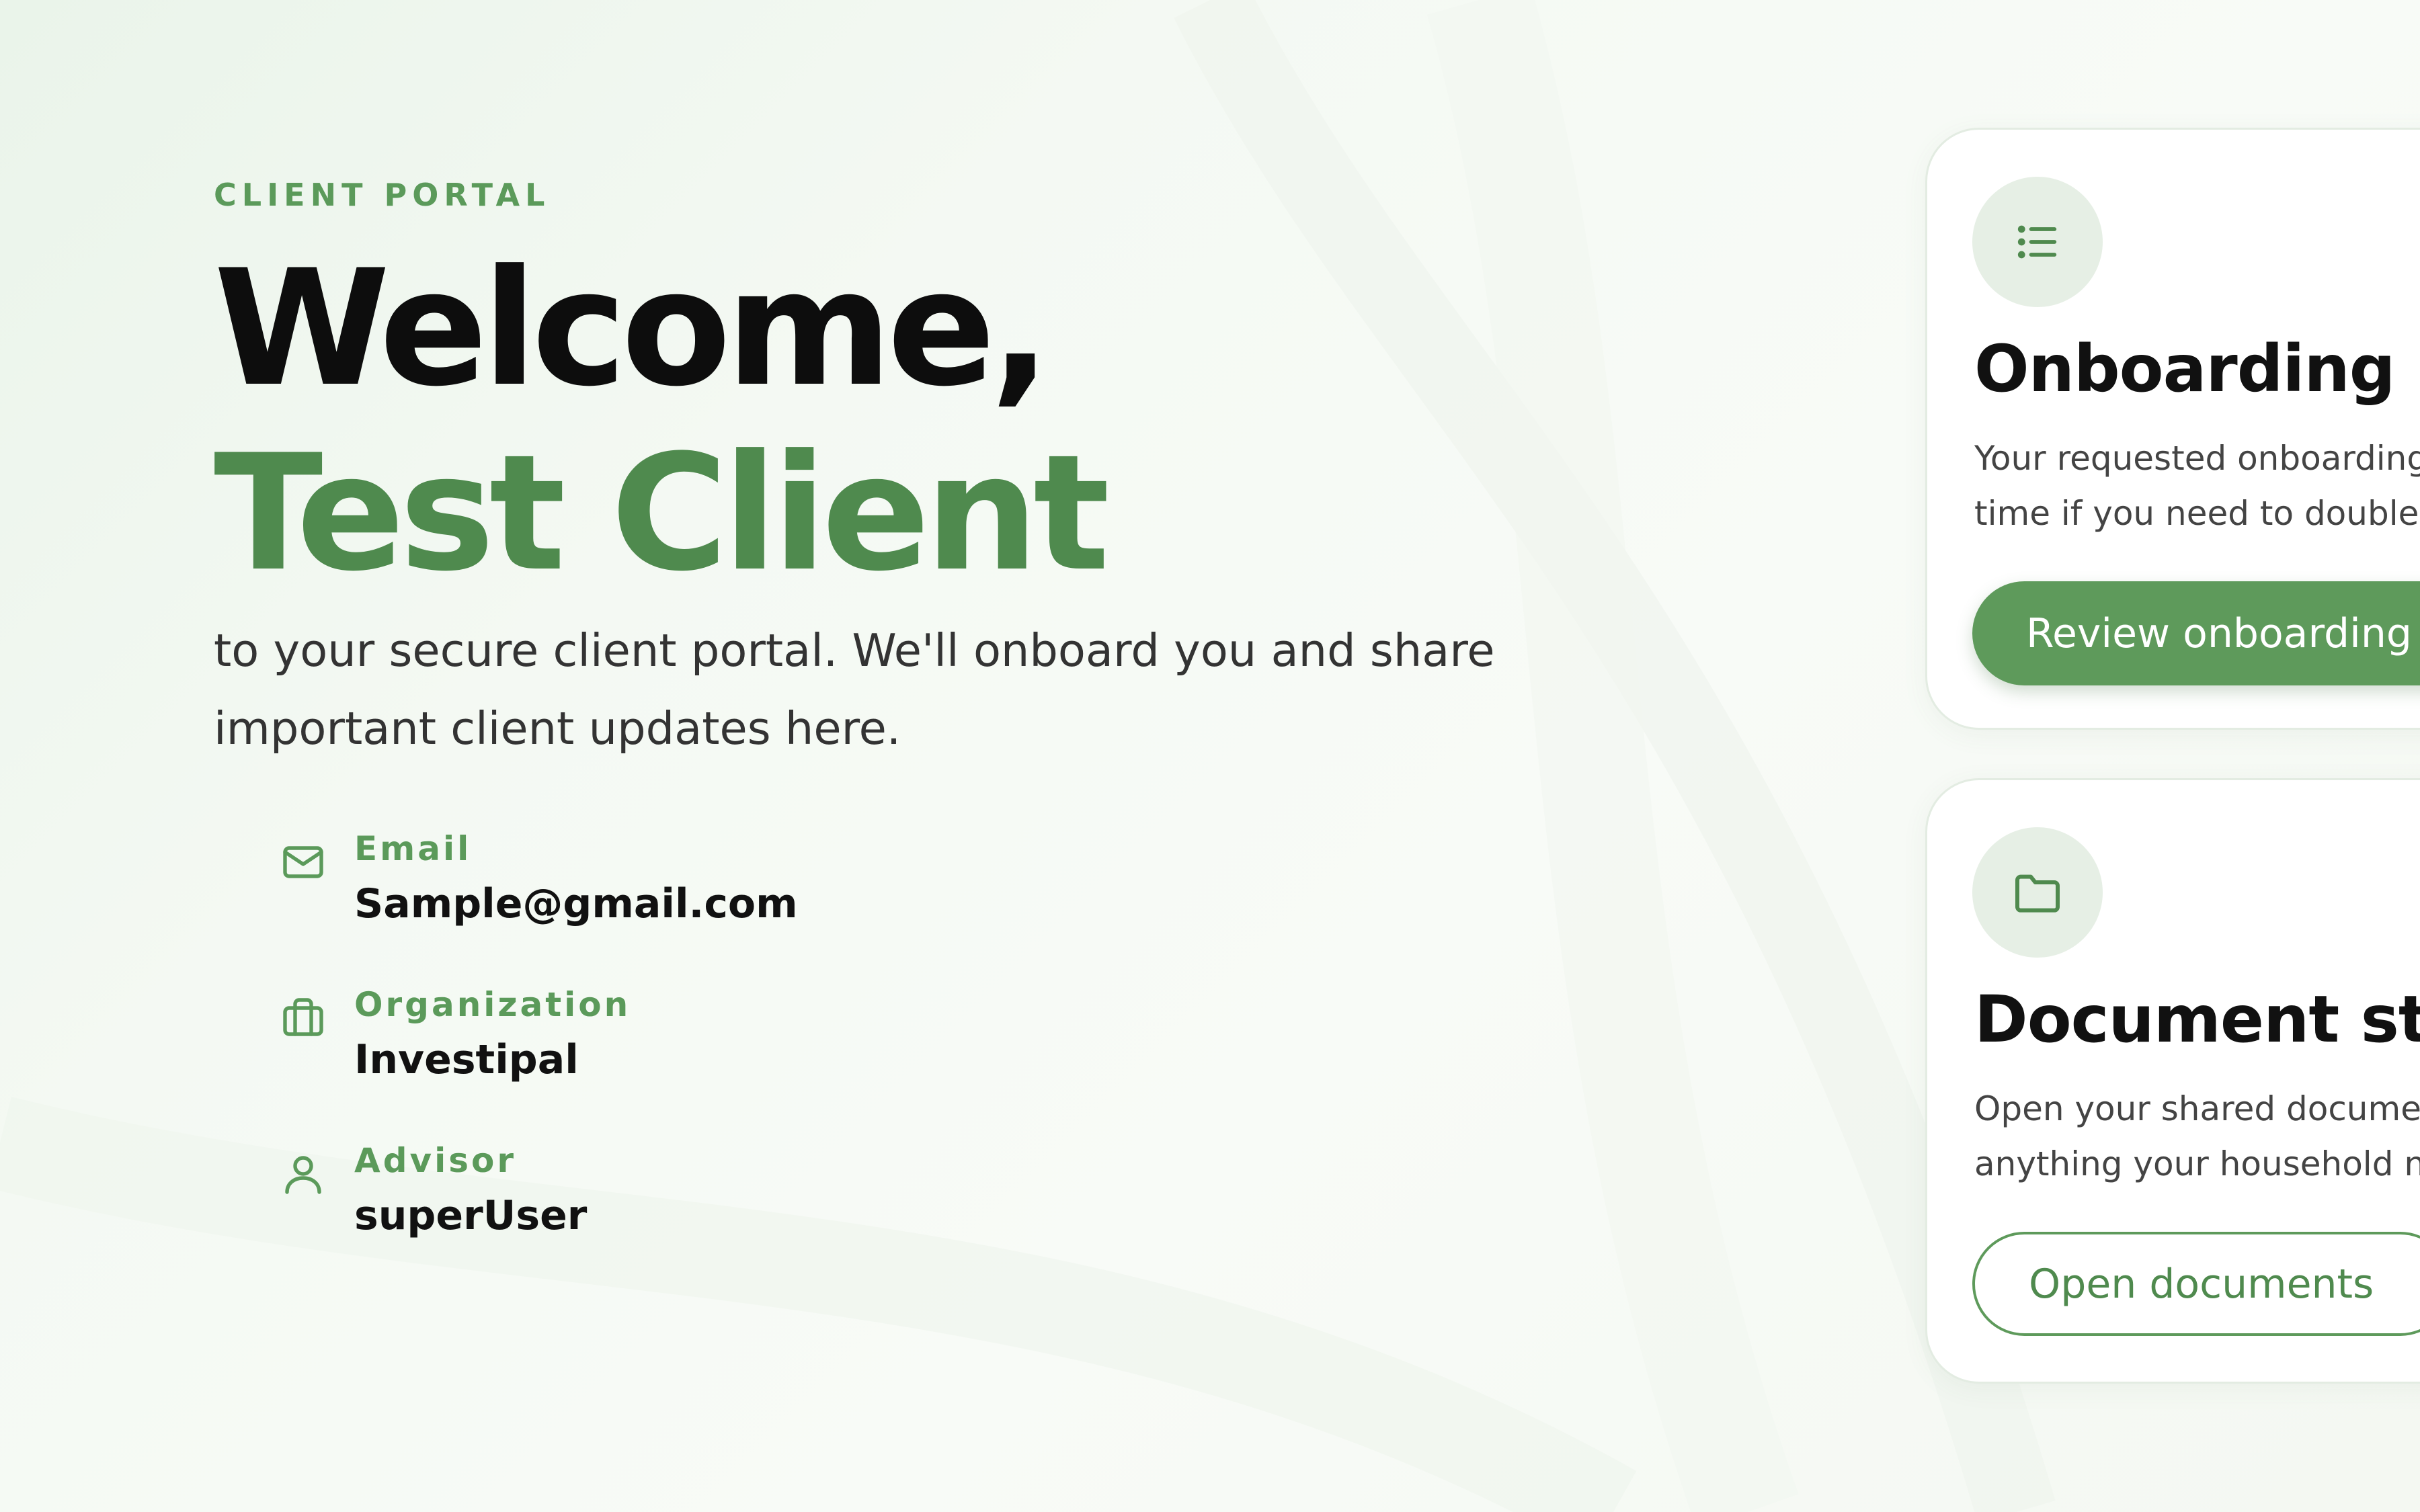 This screenshot has height=1512, width=2420. Describe the element at coordinates (466, 1059) in the screenshot. I see `detail-value: Investipal` at that location.